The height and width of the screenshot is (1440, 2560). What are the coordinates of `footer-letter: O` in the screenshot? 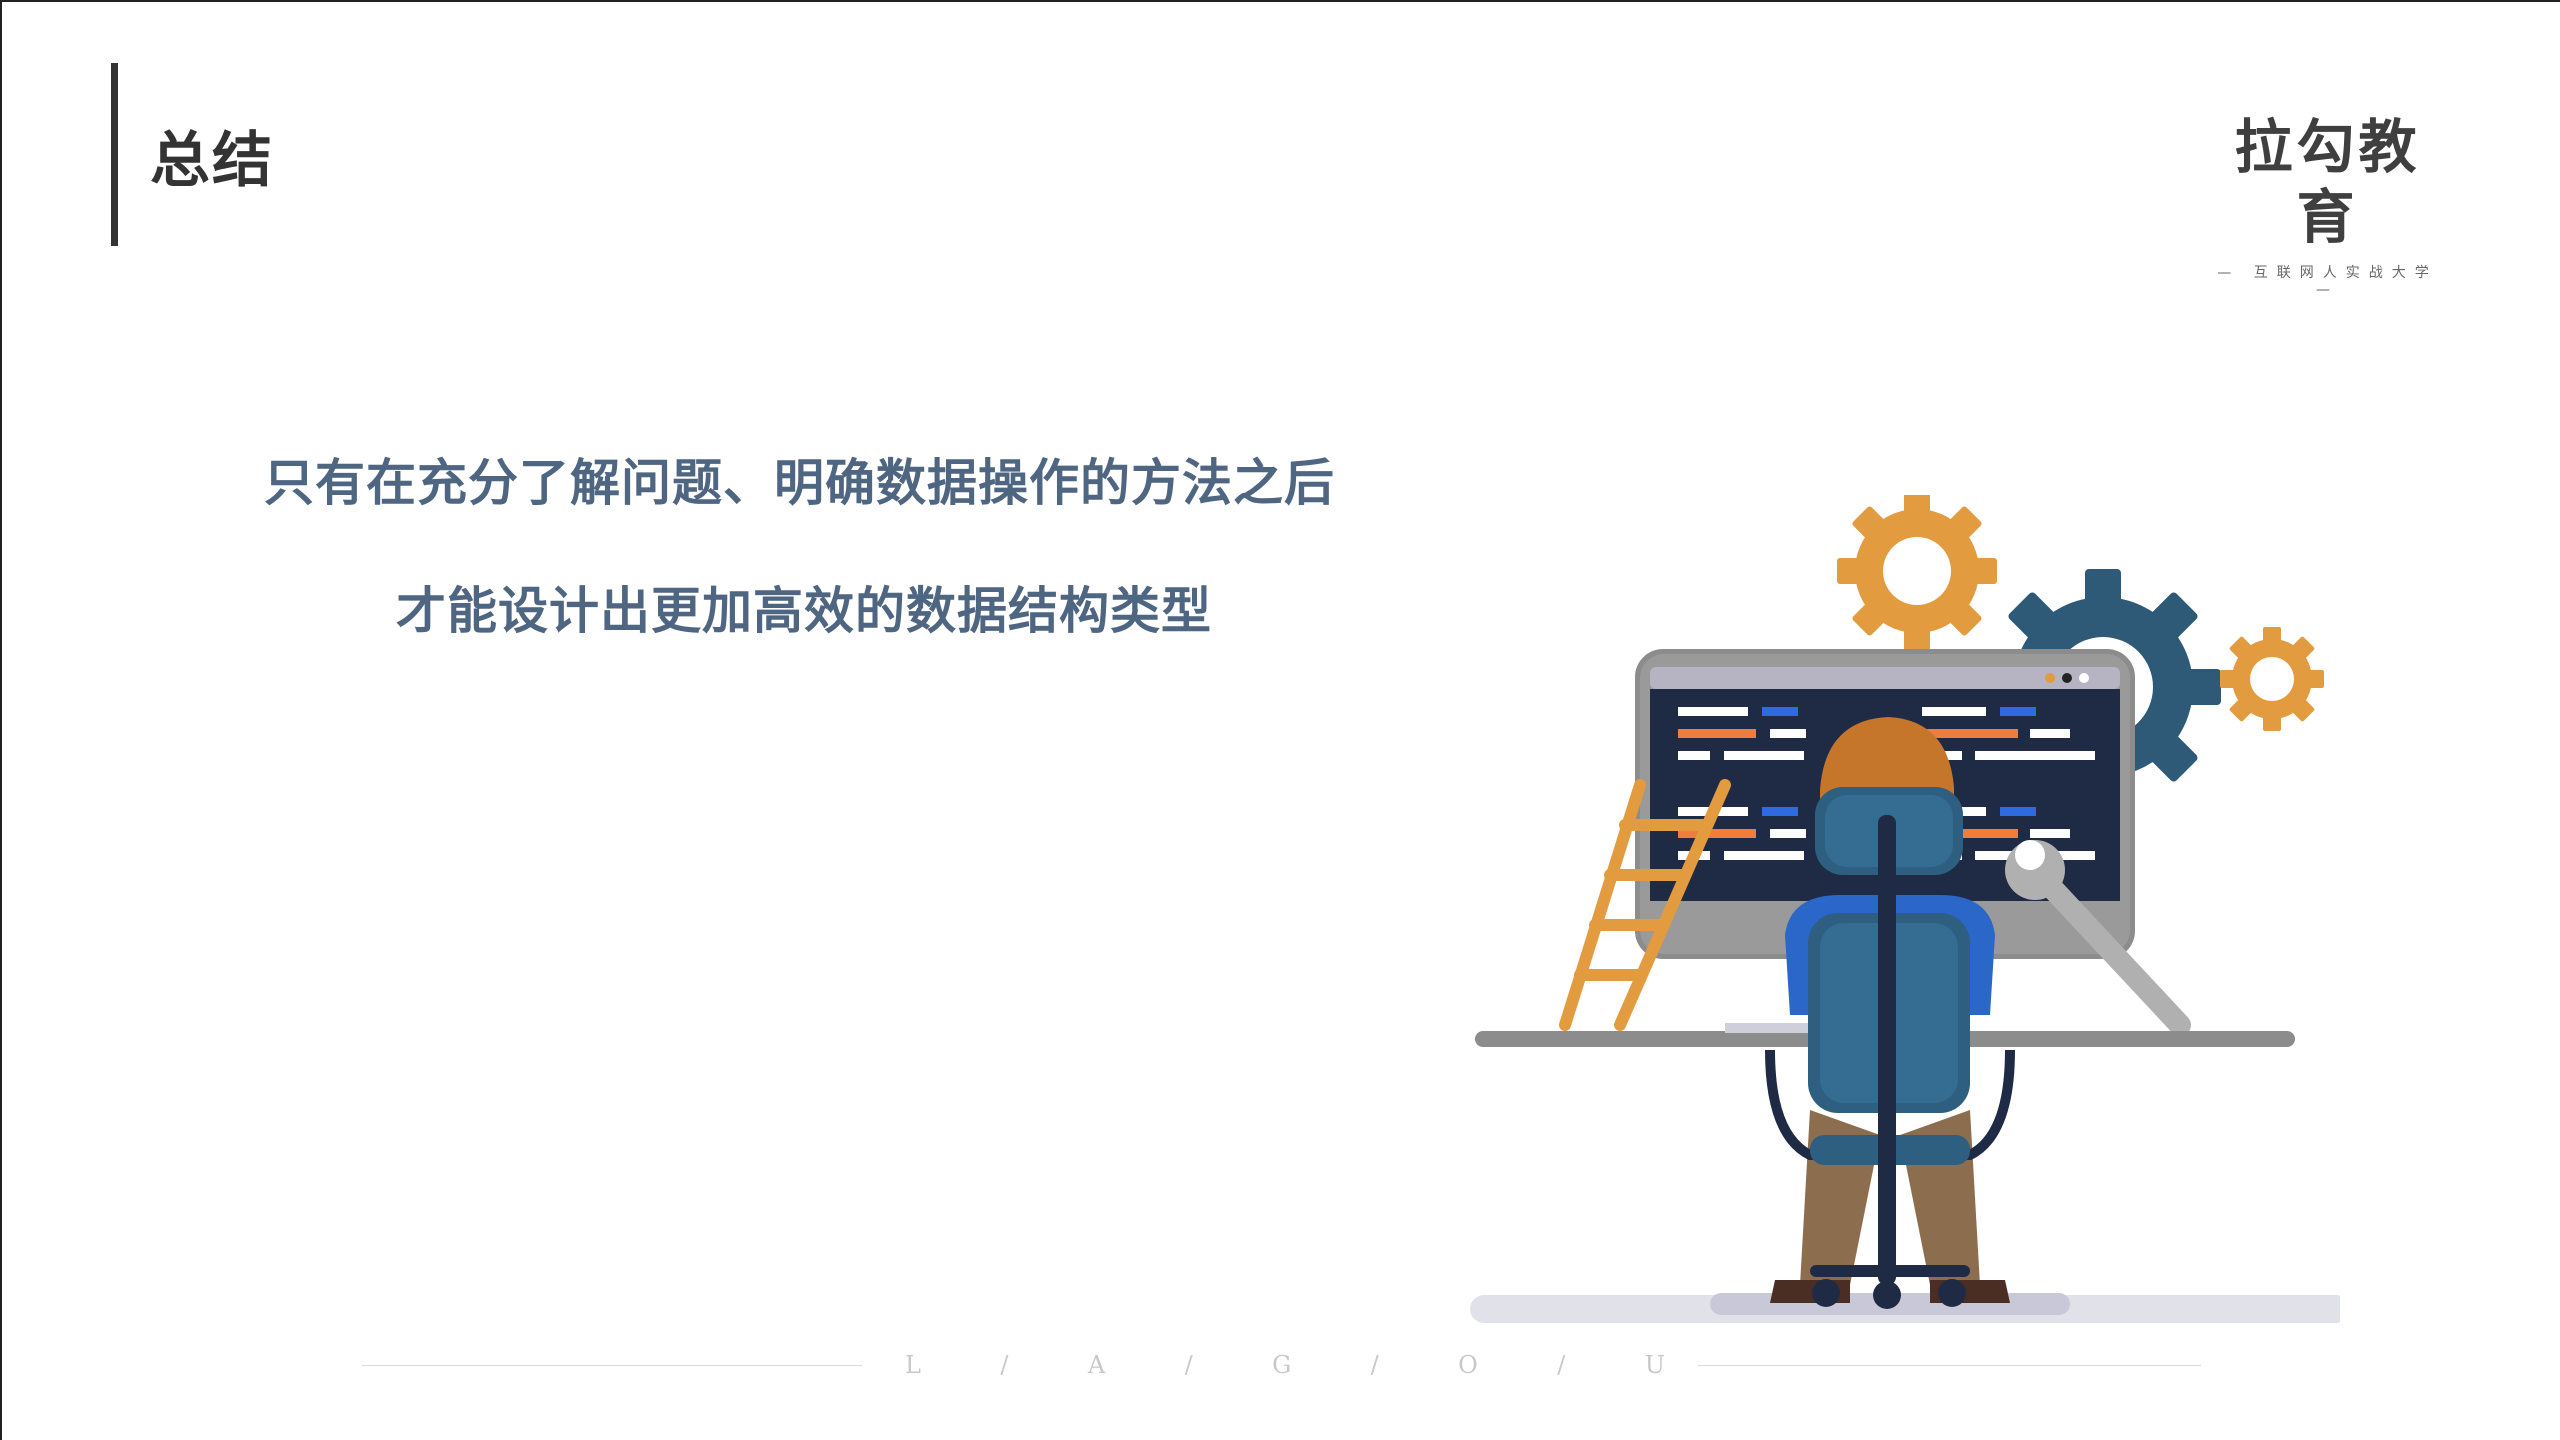 It's located at (1468, 1365).